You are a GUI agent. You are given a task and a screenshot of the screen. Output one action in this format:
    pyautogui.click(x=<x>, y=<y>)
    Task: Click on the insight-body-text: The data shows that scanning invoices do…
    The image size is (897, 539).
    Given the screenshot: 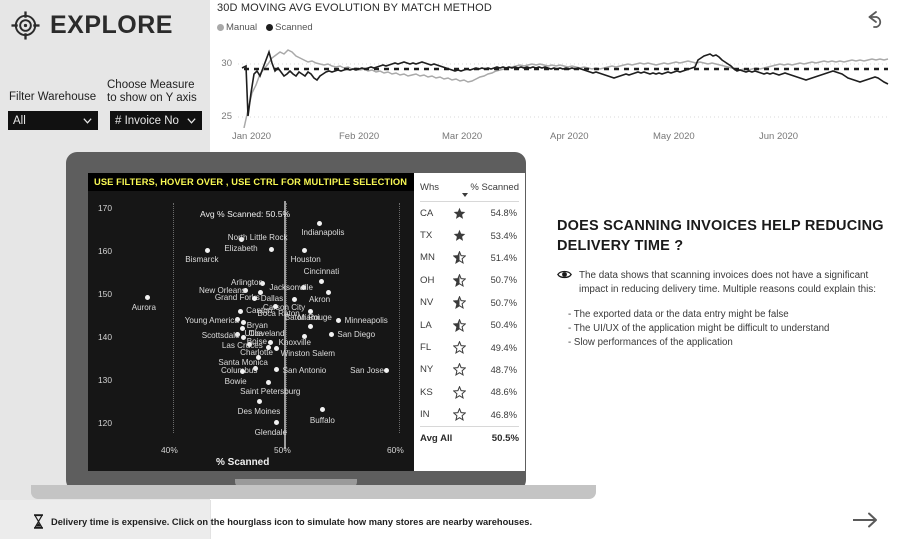 What is the action you would take?
    pyautogui.click(x=727, y=282)
    